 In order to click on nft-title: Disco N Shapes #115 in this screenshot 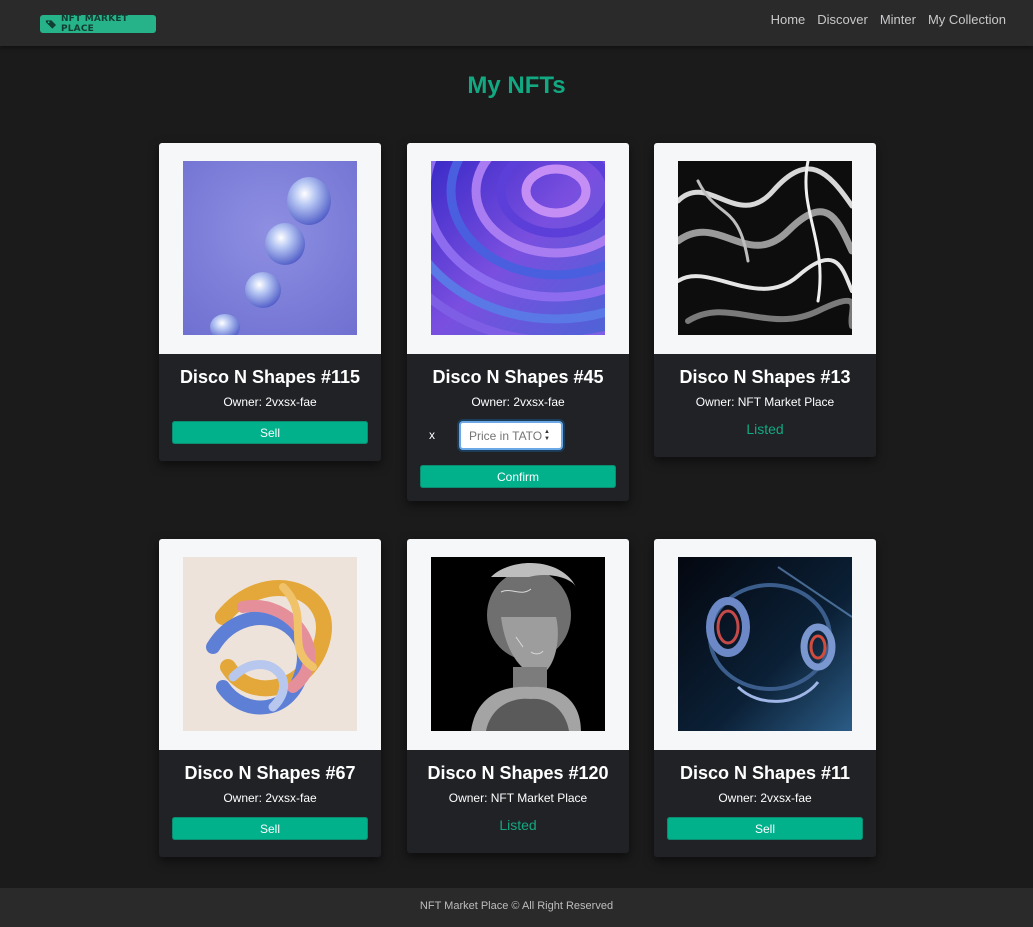, I will do `click(270, 377)`.